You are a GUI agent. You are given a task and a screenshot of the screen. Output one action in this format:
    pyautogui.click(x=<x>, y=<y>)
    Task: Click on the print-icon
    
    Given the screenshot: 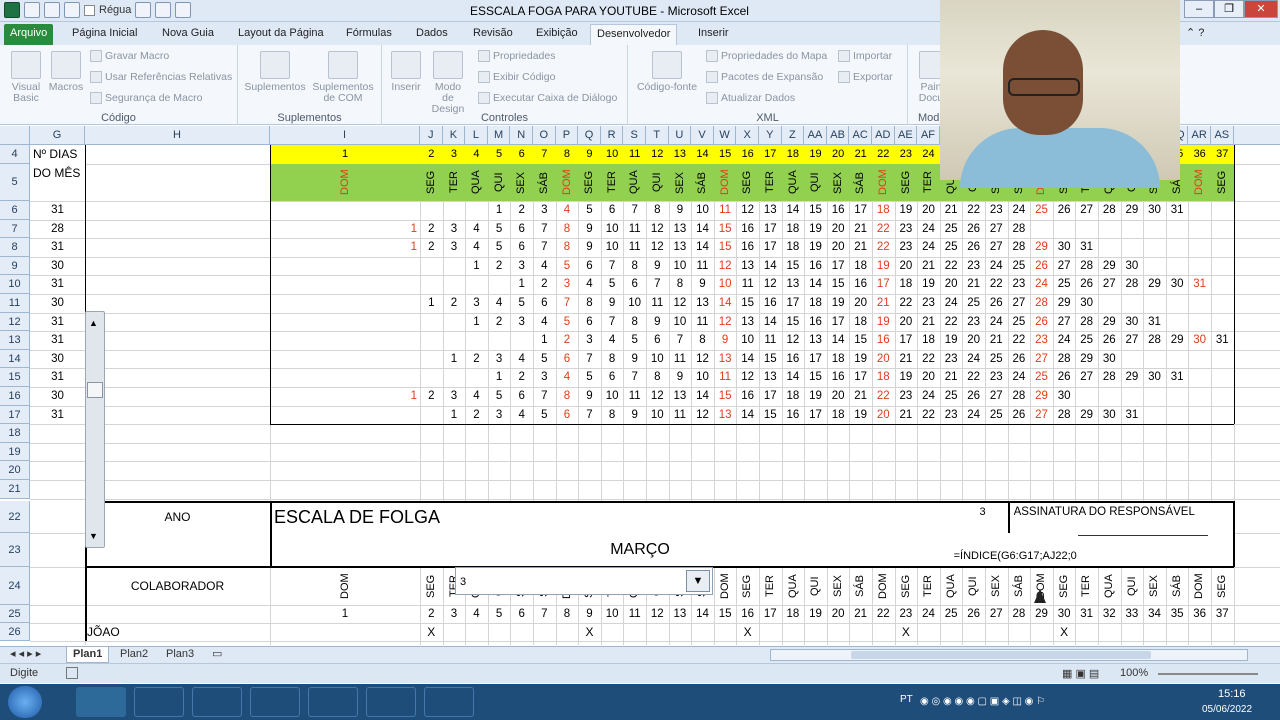 What is the action you would take?
    pyautogui.click(x=72, y=10)
    